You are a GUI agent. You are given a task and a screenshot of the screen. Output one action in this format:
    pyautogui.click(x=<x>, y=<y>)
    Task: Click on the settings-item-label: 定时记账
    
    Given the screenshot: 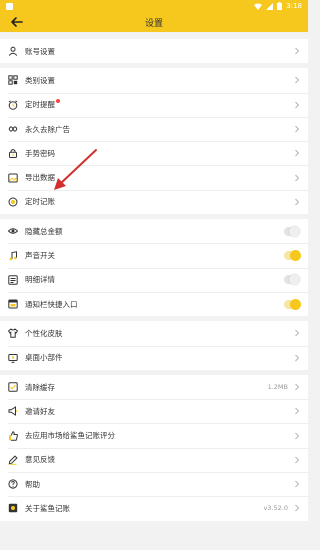 What is the action you would take?
    pyautogui.click(x=40, y=202)
    